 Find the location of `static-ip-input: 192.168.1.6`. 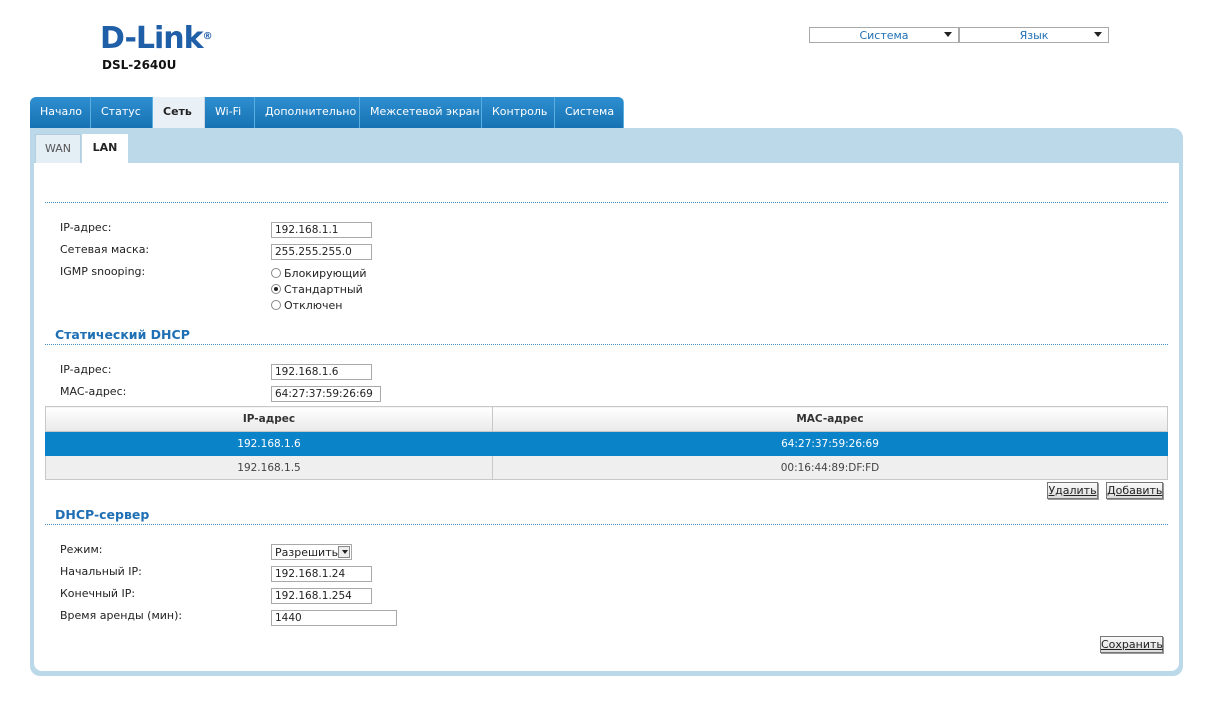

static-ip-input: 192.168.1.6 is located at coordinates (321, 372).